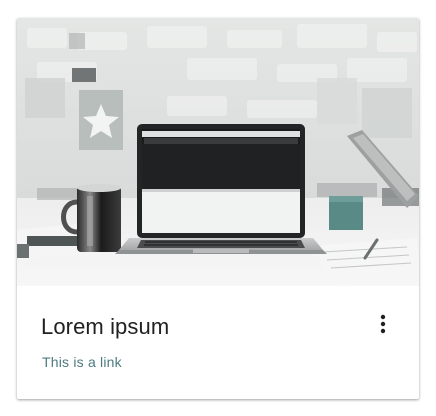  Describe the element at coordinates (105, 326) in the screenshot. I see `card-title: Lorem ipsum` at that location.